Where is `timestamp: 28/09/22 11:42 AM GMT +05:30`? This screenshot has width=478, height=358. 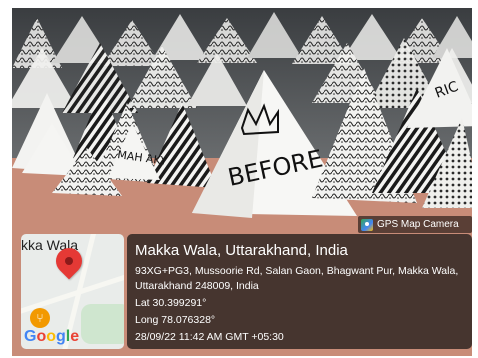
timestamp: 28/09/22 11:42 AM GMT +05:30 is located at coordinates (209, 337).